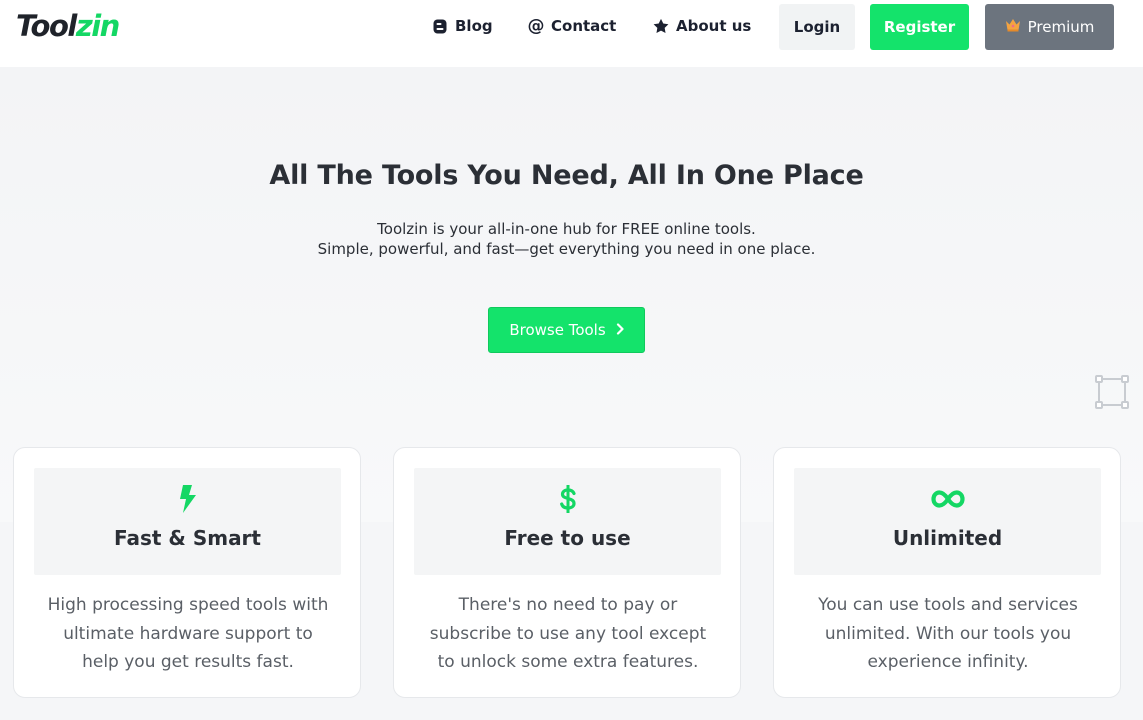 The height and width of the screenshot is (720, 1143). I want to click on dollar-icon, so click(567, 499).